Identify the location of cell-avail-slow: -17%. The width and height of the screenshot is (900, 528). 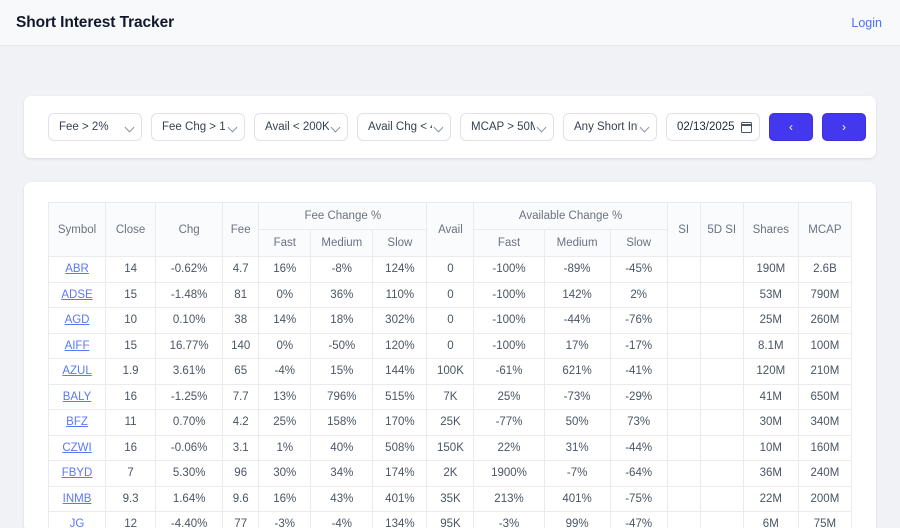
(638, 345).